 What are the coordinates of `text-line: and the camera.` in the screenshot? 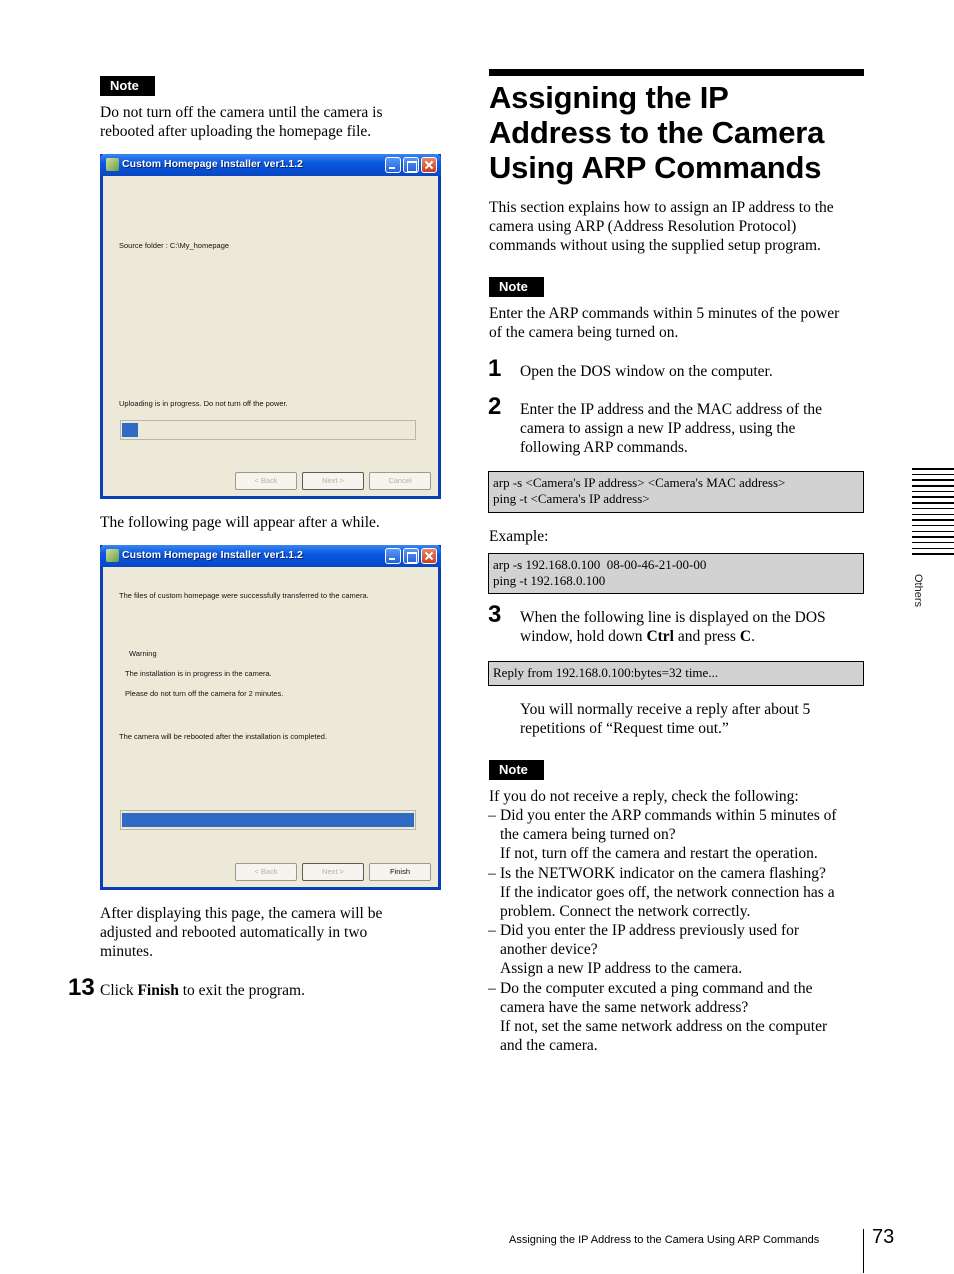 It's located at (549, 1045).